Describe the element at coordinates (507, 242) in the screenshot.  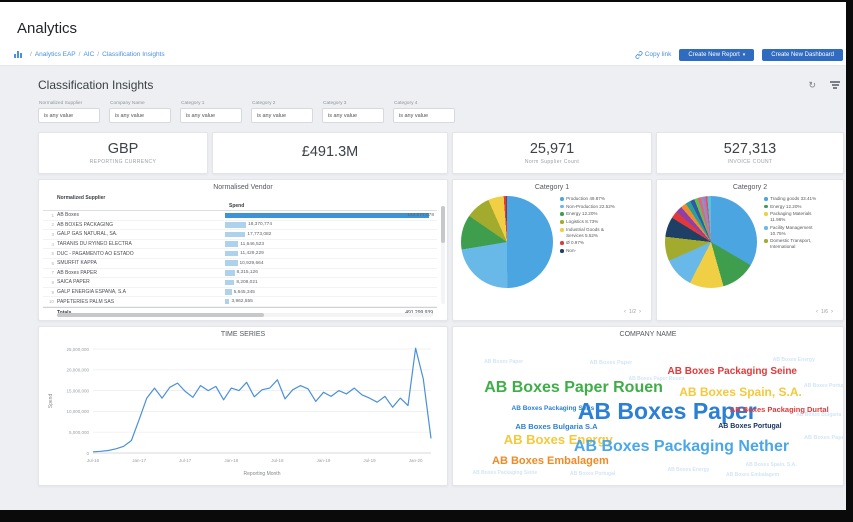
I see `category1-pie-chart` at that location.